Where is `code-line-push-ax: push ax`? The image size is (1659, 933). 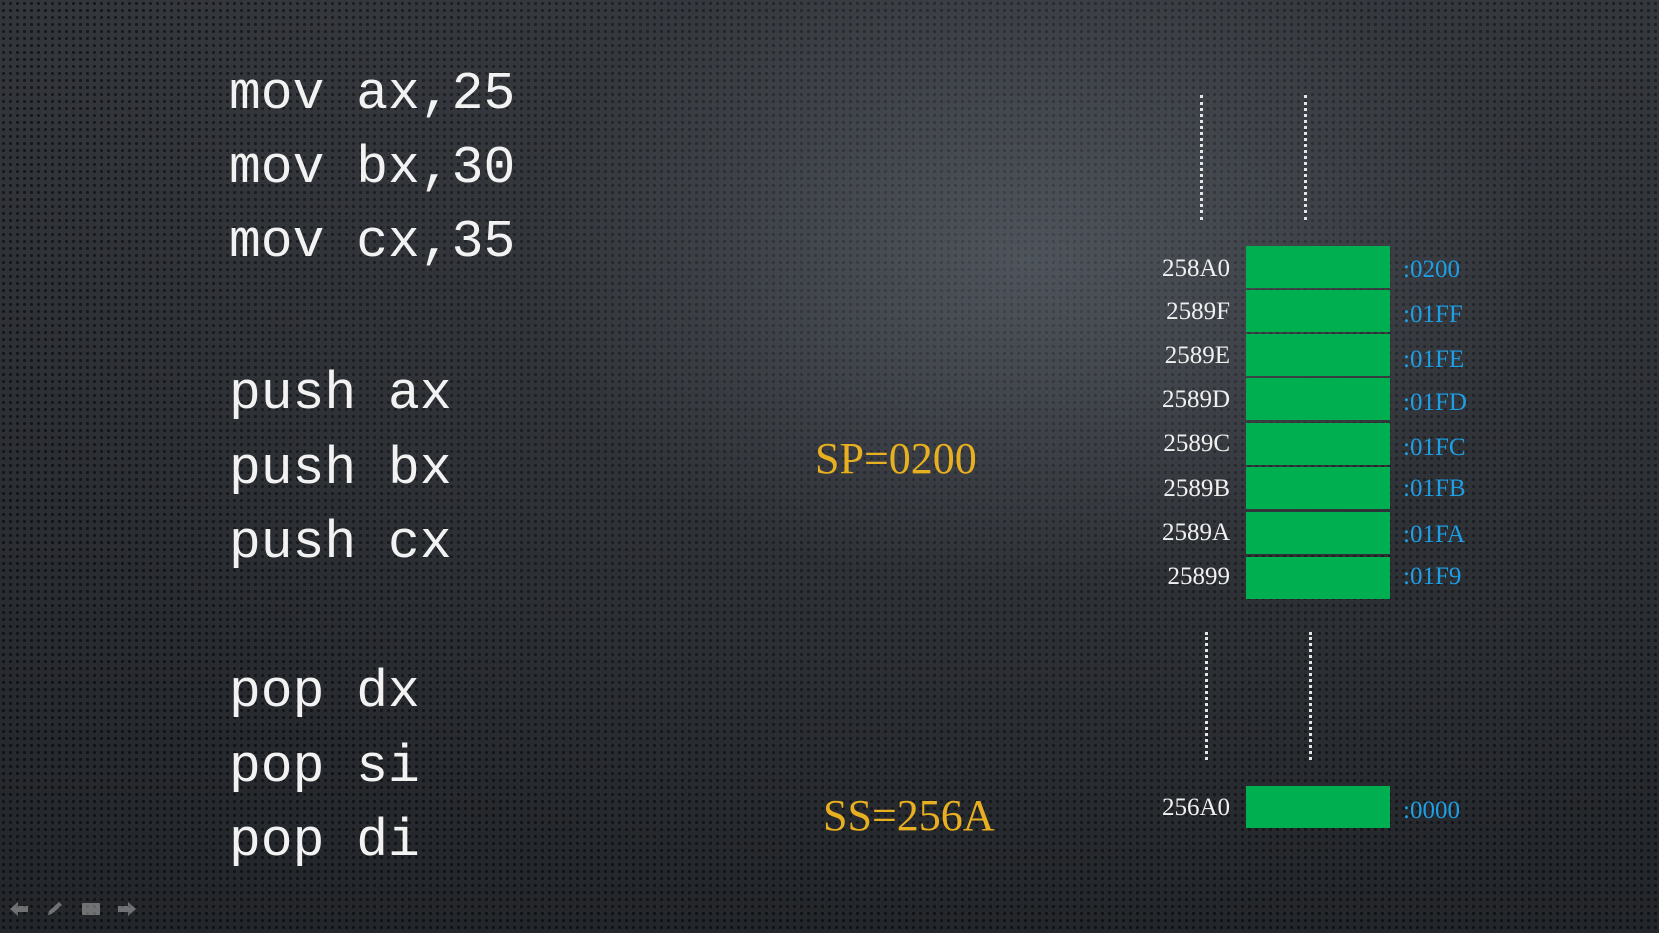 code-line-push-ax: push ax is located at coordinates (340, 394).